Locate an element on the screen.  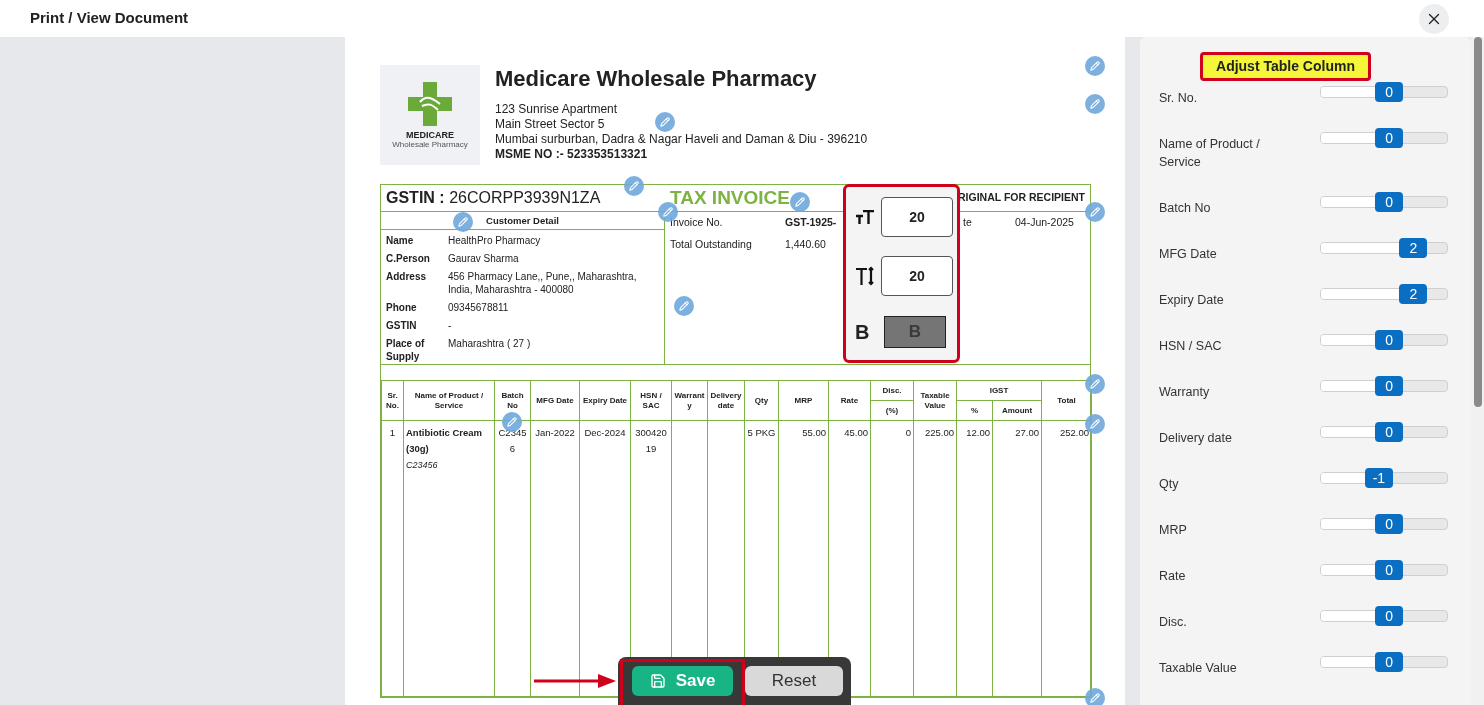
info-value: 1,440.60 is located at coordinates (805, 244).